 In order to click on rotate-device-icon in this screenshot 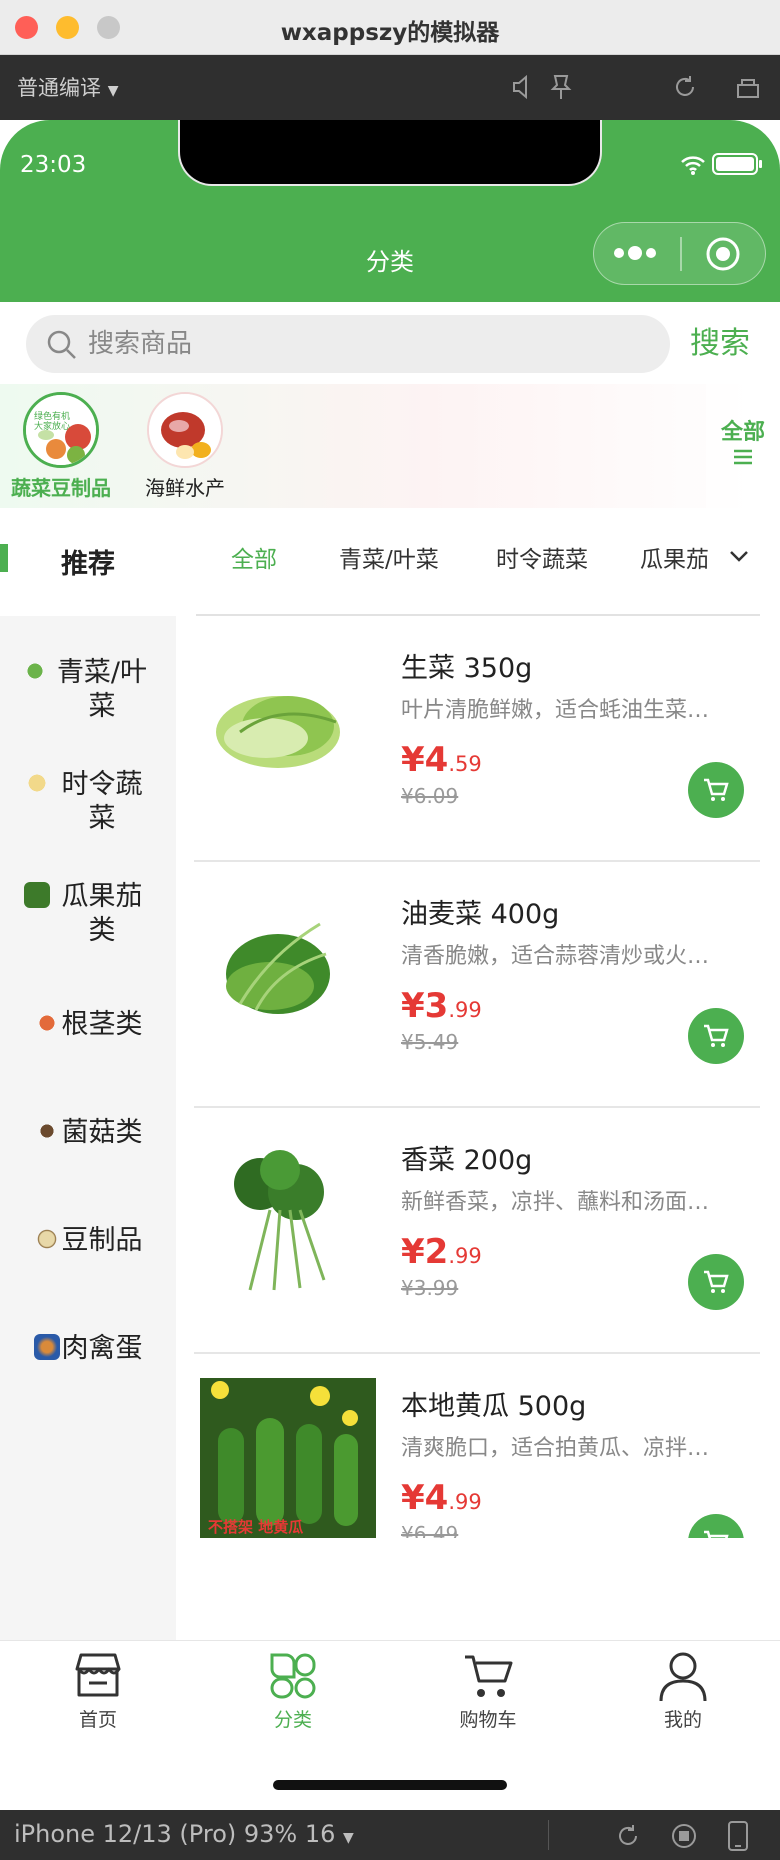, I will do `click(628, 1836)`.